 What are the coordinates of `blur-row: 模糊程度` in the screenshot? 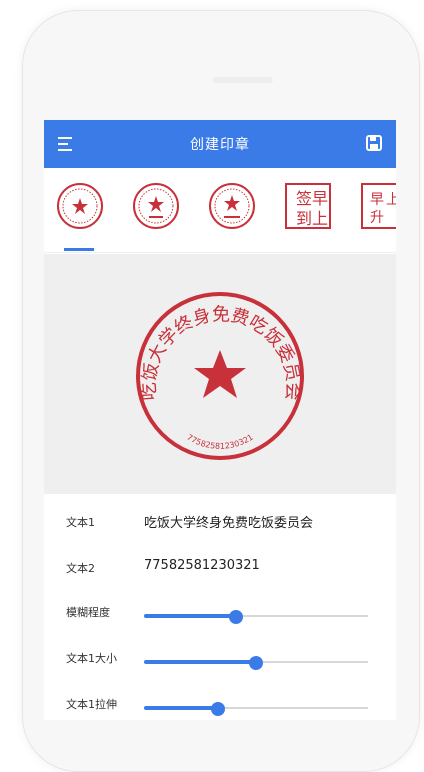 It's located at (221, 613).